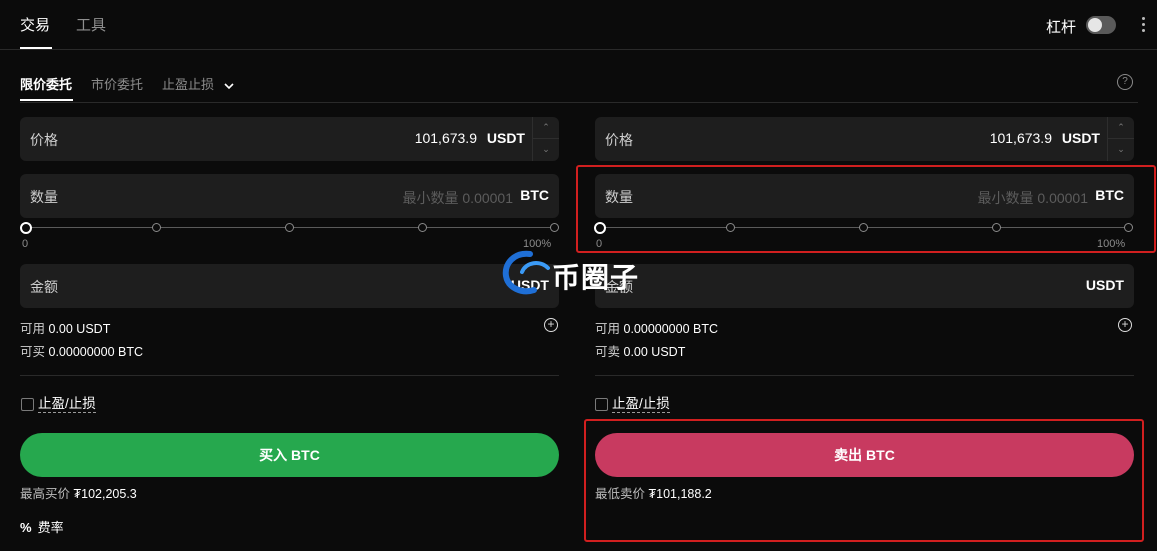 Image resolution: width=1157 pixels, height=551 pixels. Describe the element at coordinates (36, 48) in the screenshot. I see `tab-trade-underline` at that location.